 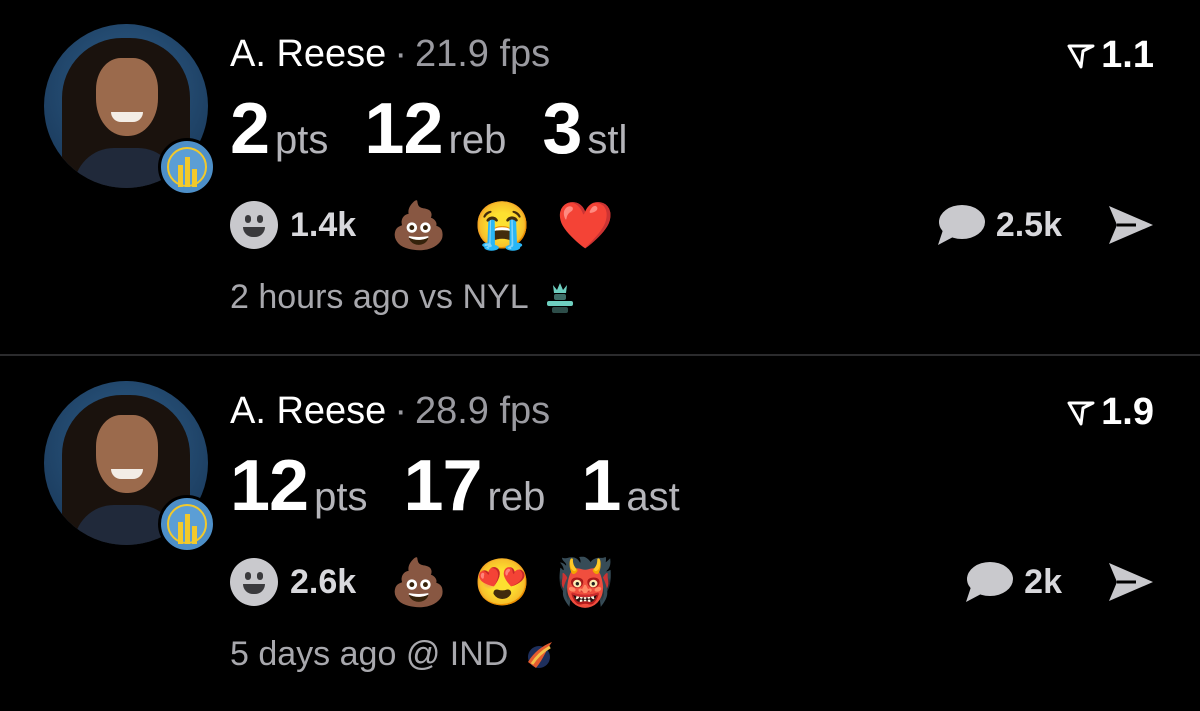 I want to click on rating-value: 1.1, so click(x=1127, y=55).